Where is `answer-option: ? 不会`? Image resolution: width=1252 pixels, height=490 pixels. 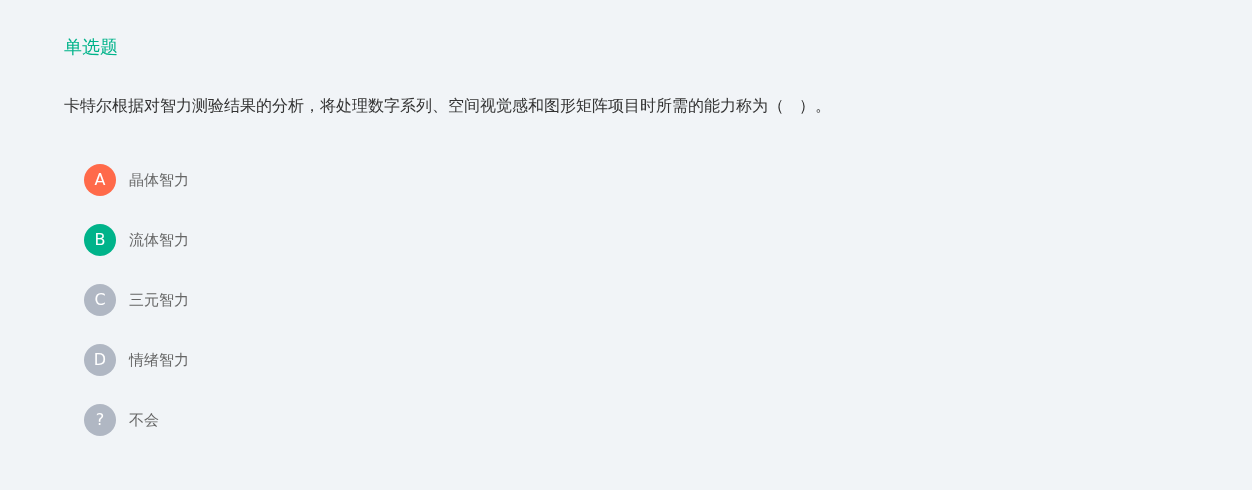
answer-option: ? 不会 is located at coordinates (121, 420).